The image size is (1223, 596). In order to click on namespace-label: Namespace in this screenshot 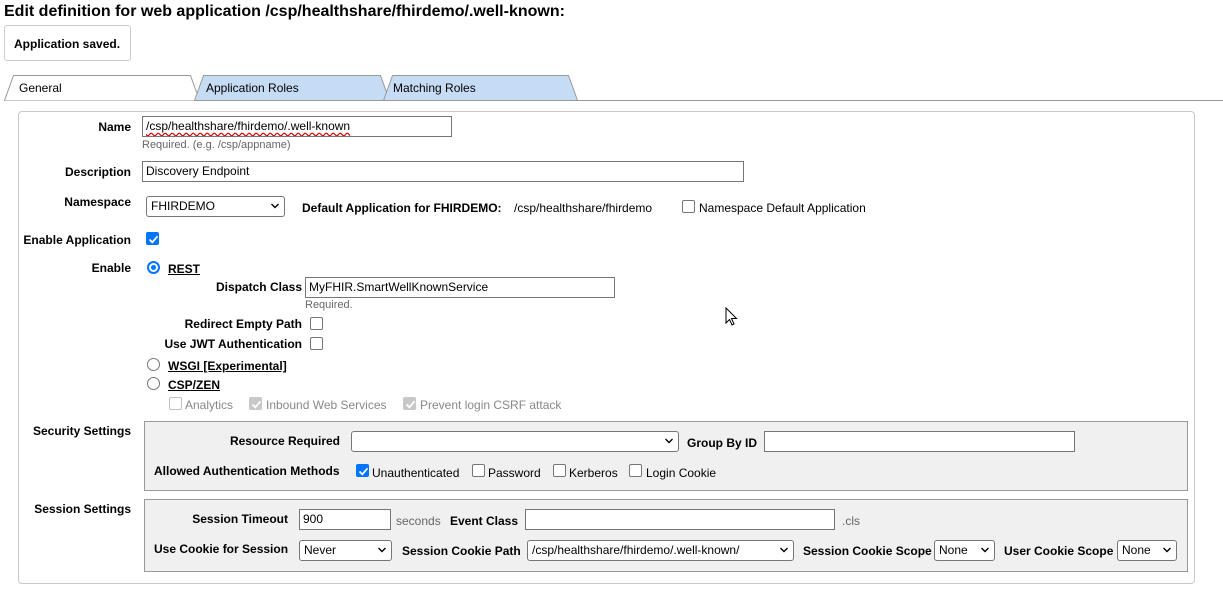, I will do `click(97, 202)`.